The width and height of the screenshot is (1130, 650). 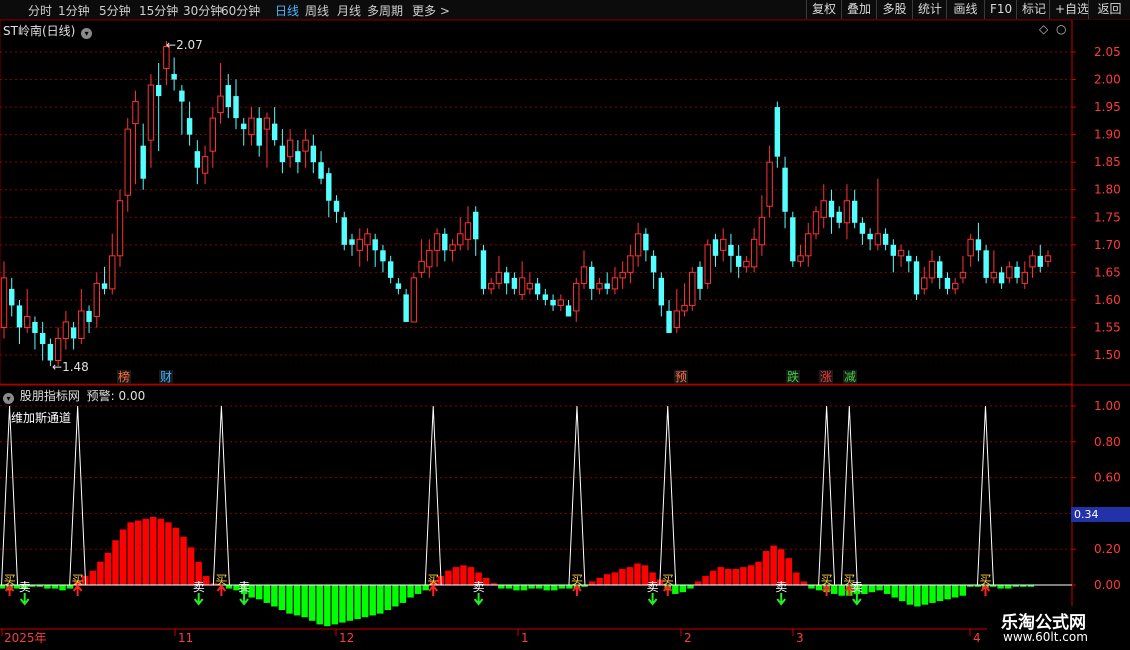 I want to click on price-tick-label: 1.95, so click(x=1107, y=107).